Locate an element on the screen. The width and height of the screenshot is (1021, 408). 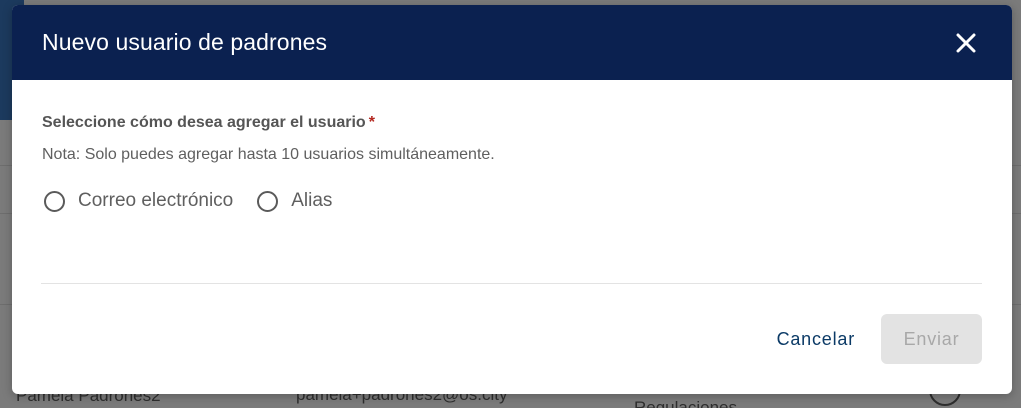
close-icon is located at coordinates (966, 42).